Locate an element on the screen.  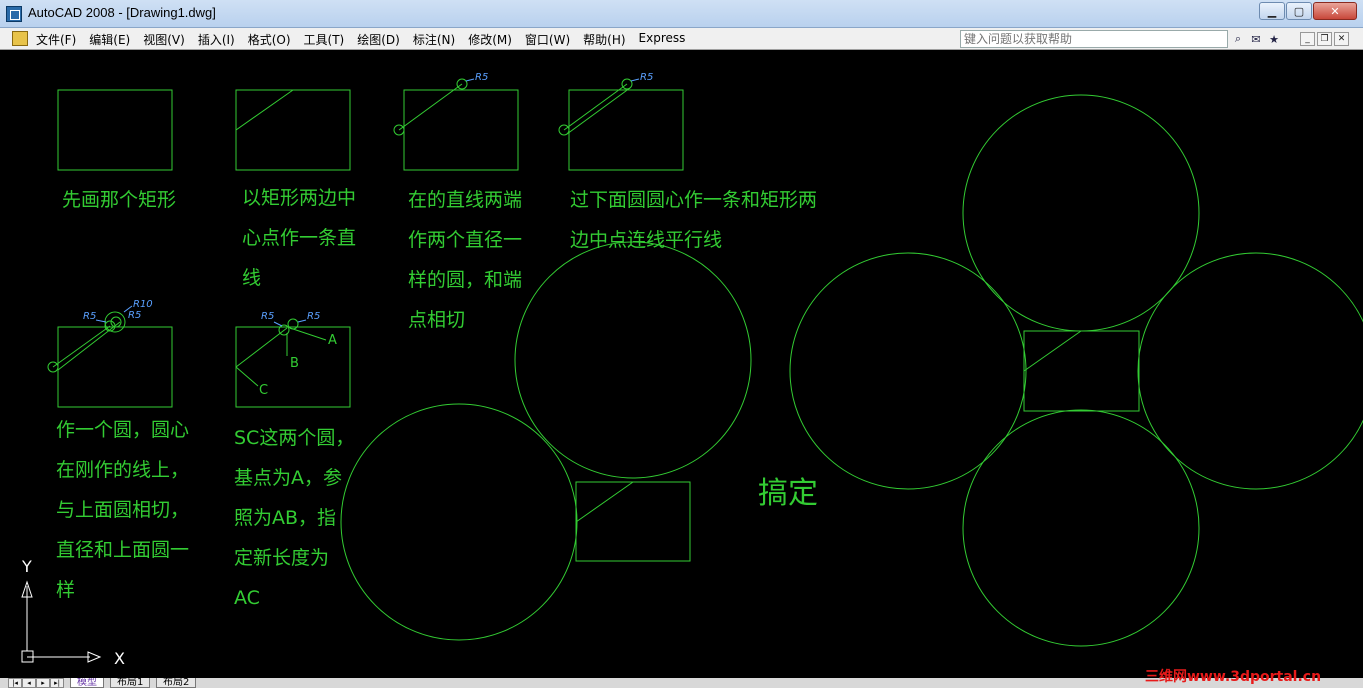
dim-leader-step5-left is located at coordinates (101, 321).